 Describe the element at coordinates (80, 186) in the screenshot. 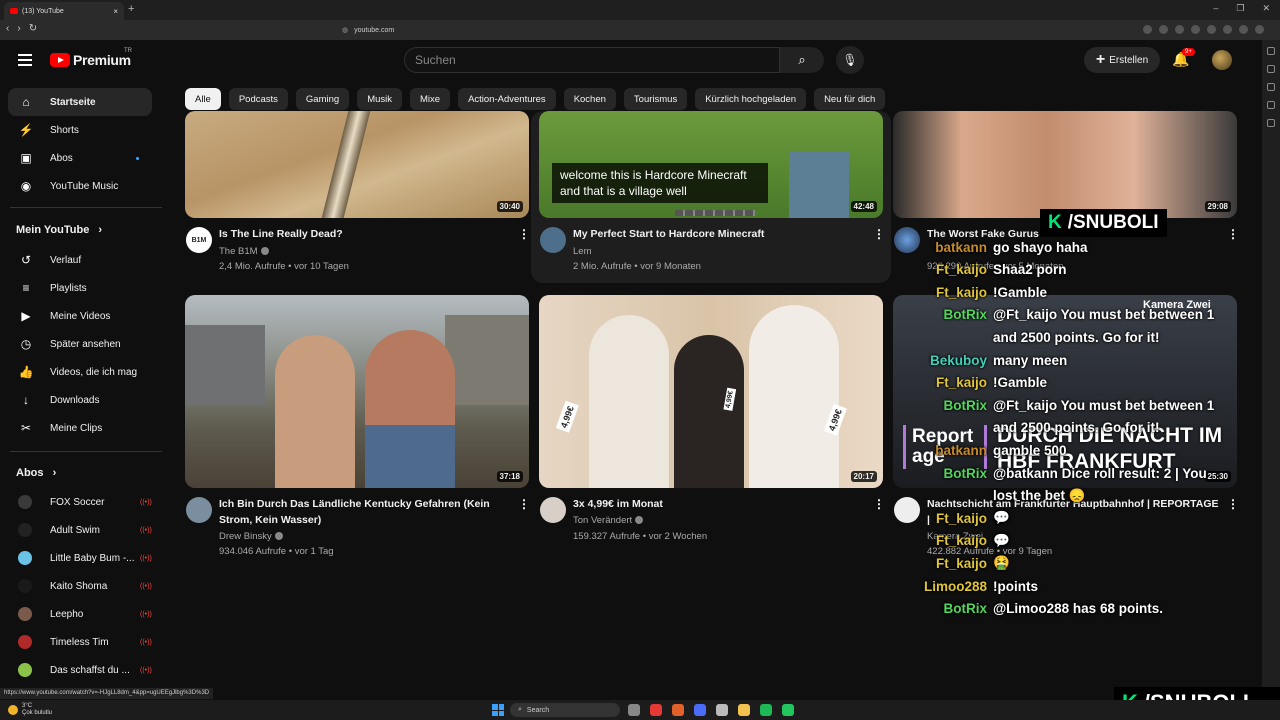

I see `sidebar-item-music: ◉ YouTube Music` at that location.